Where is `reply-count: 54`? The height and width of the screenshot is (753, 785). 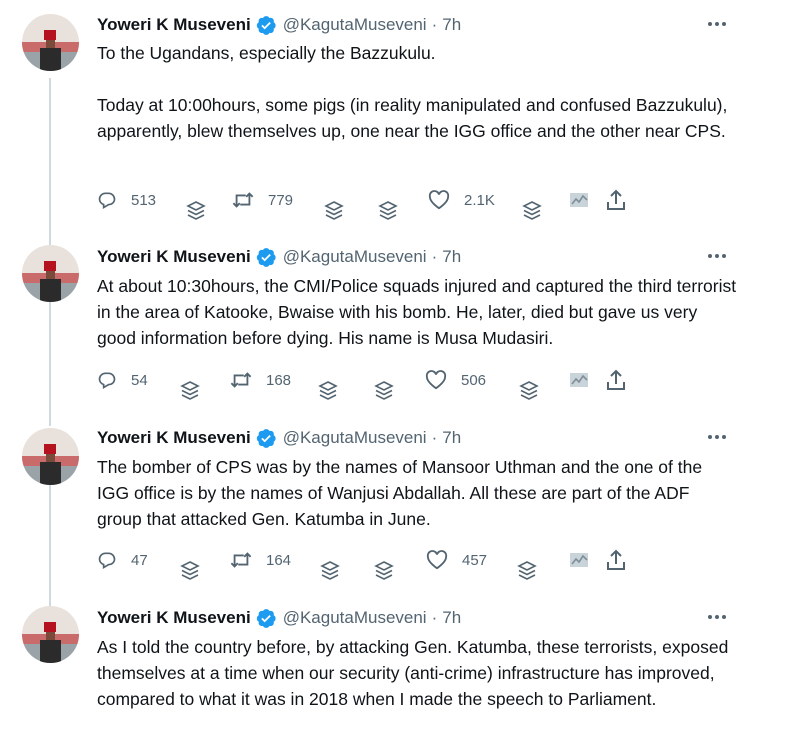 reply-count: 54 is located at coordinates (139, 380).